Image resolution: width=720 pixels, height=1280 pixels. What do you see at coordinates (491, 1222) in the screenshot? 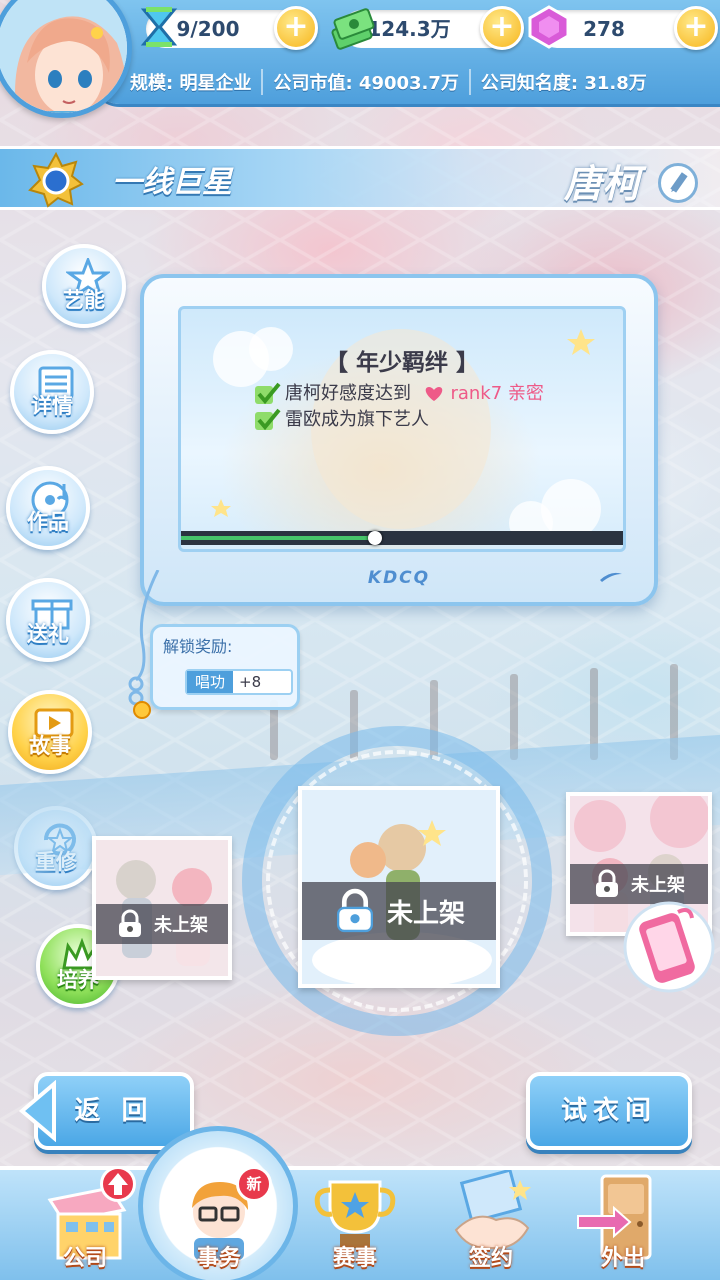
I see `nav-contract: 签约` at bounding box center [491, 1222].